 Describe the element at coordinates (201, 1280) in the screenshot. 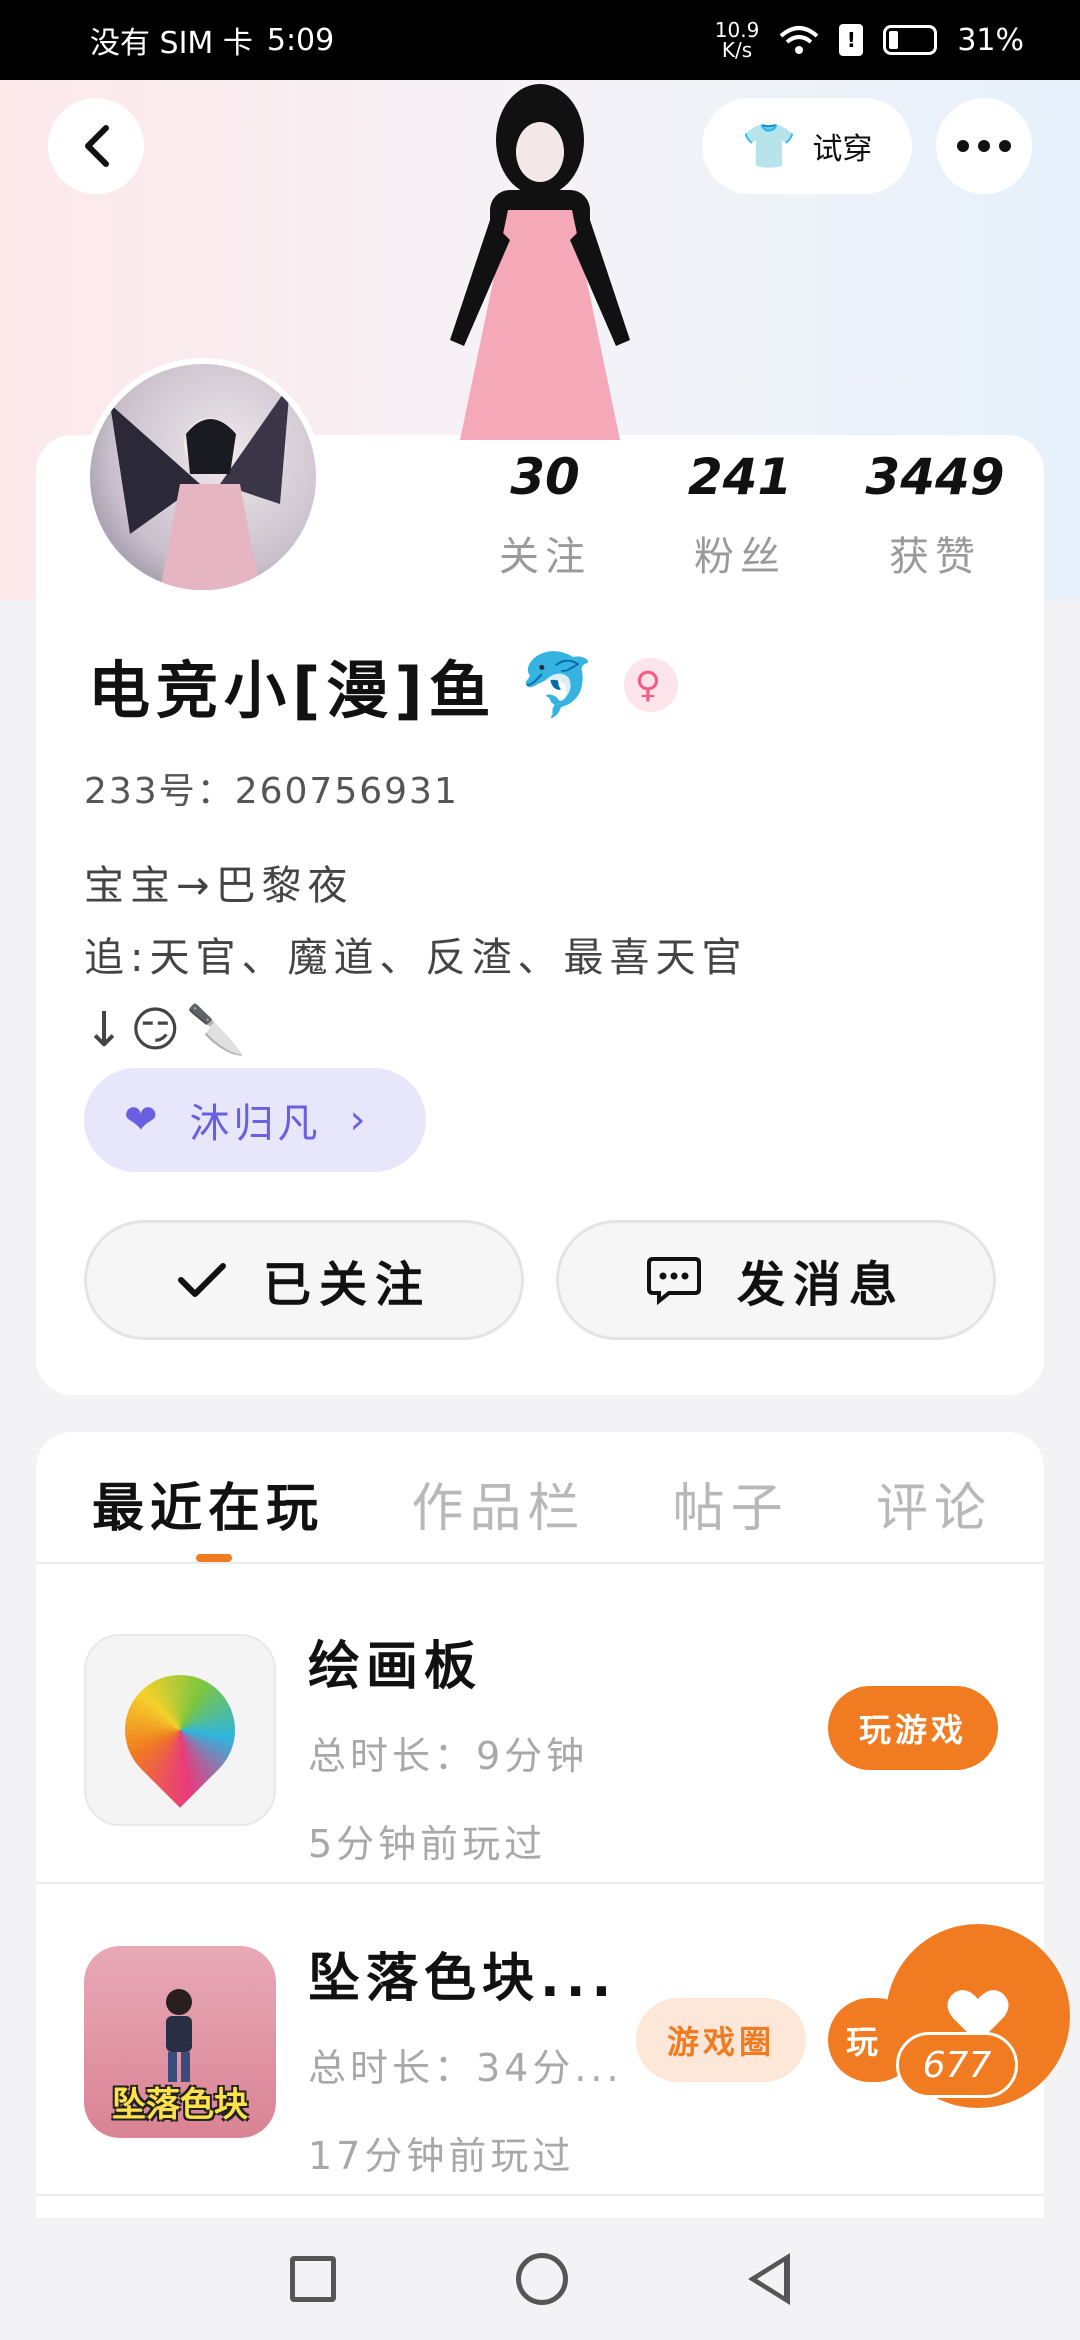

I see `check-icon` at that location.